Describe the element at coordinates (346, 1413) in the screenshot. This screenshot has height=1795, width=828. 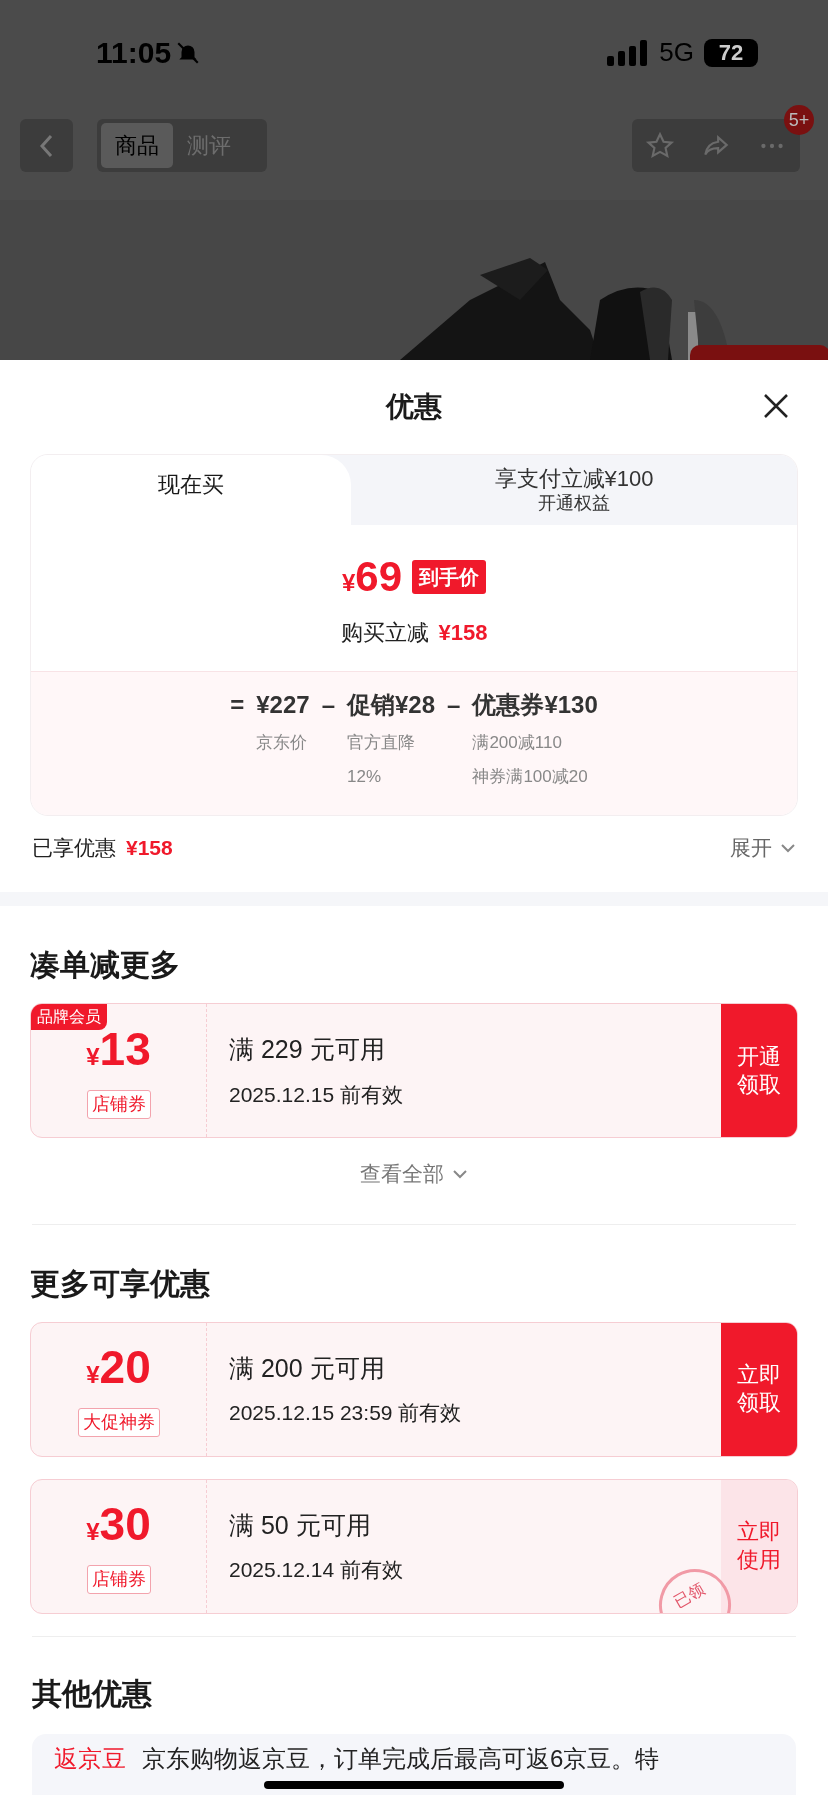
I see `coupon-validity: 2025.12.15 23:59 前有效` at that location.